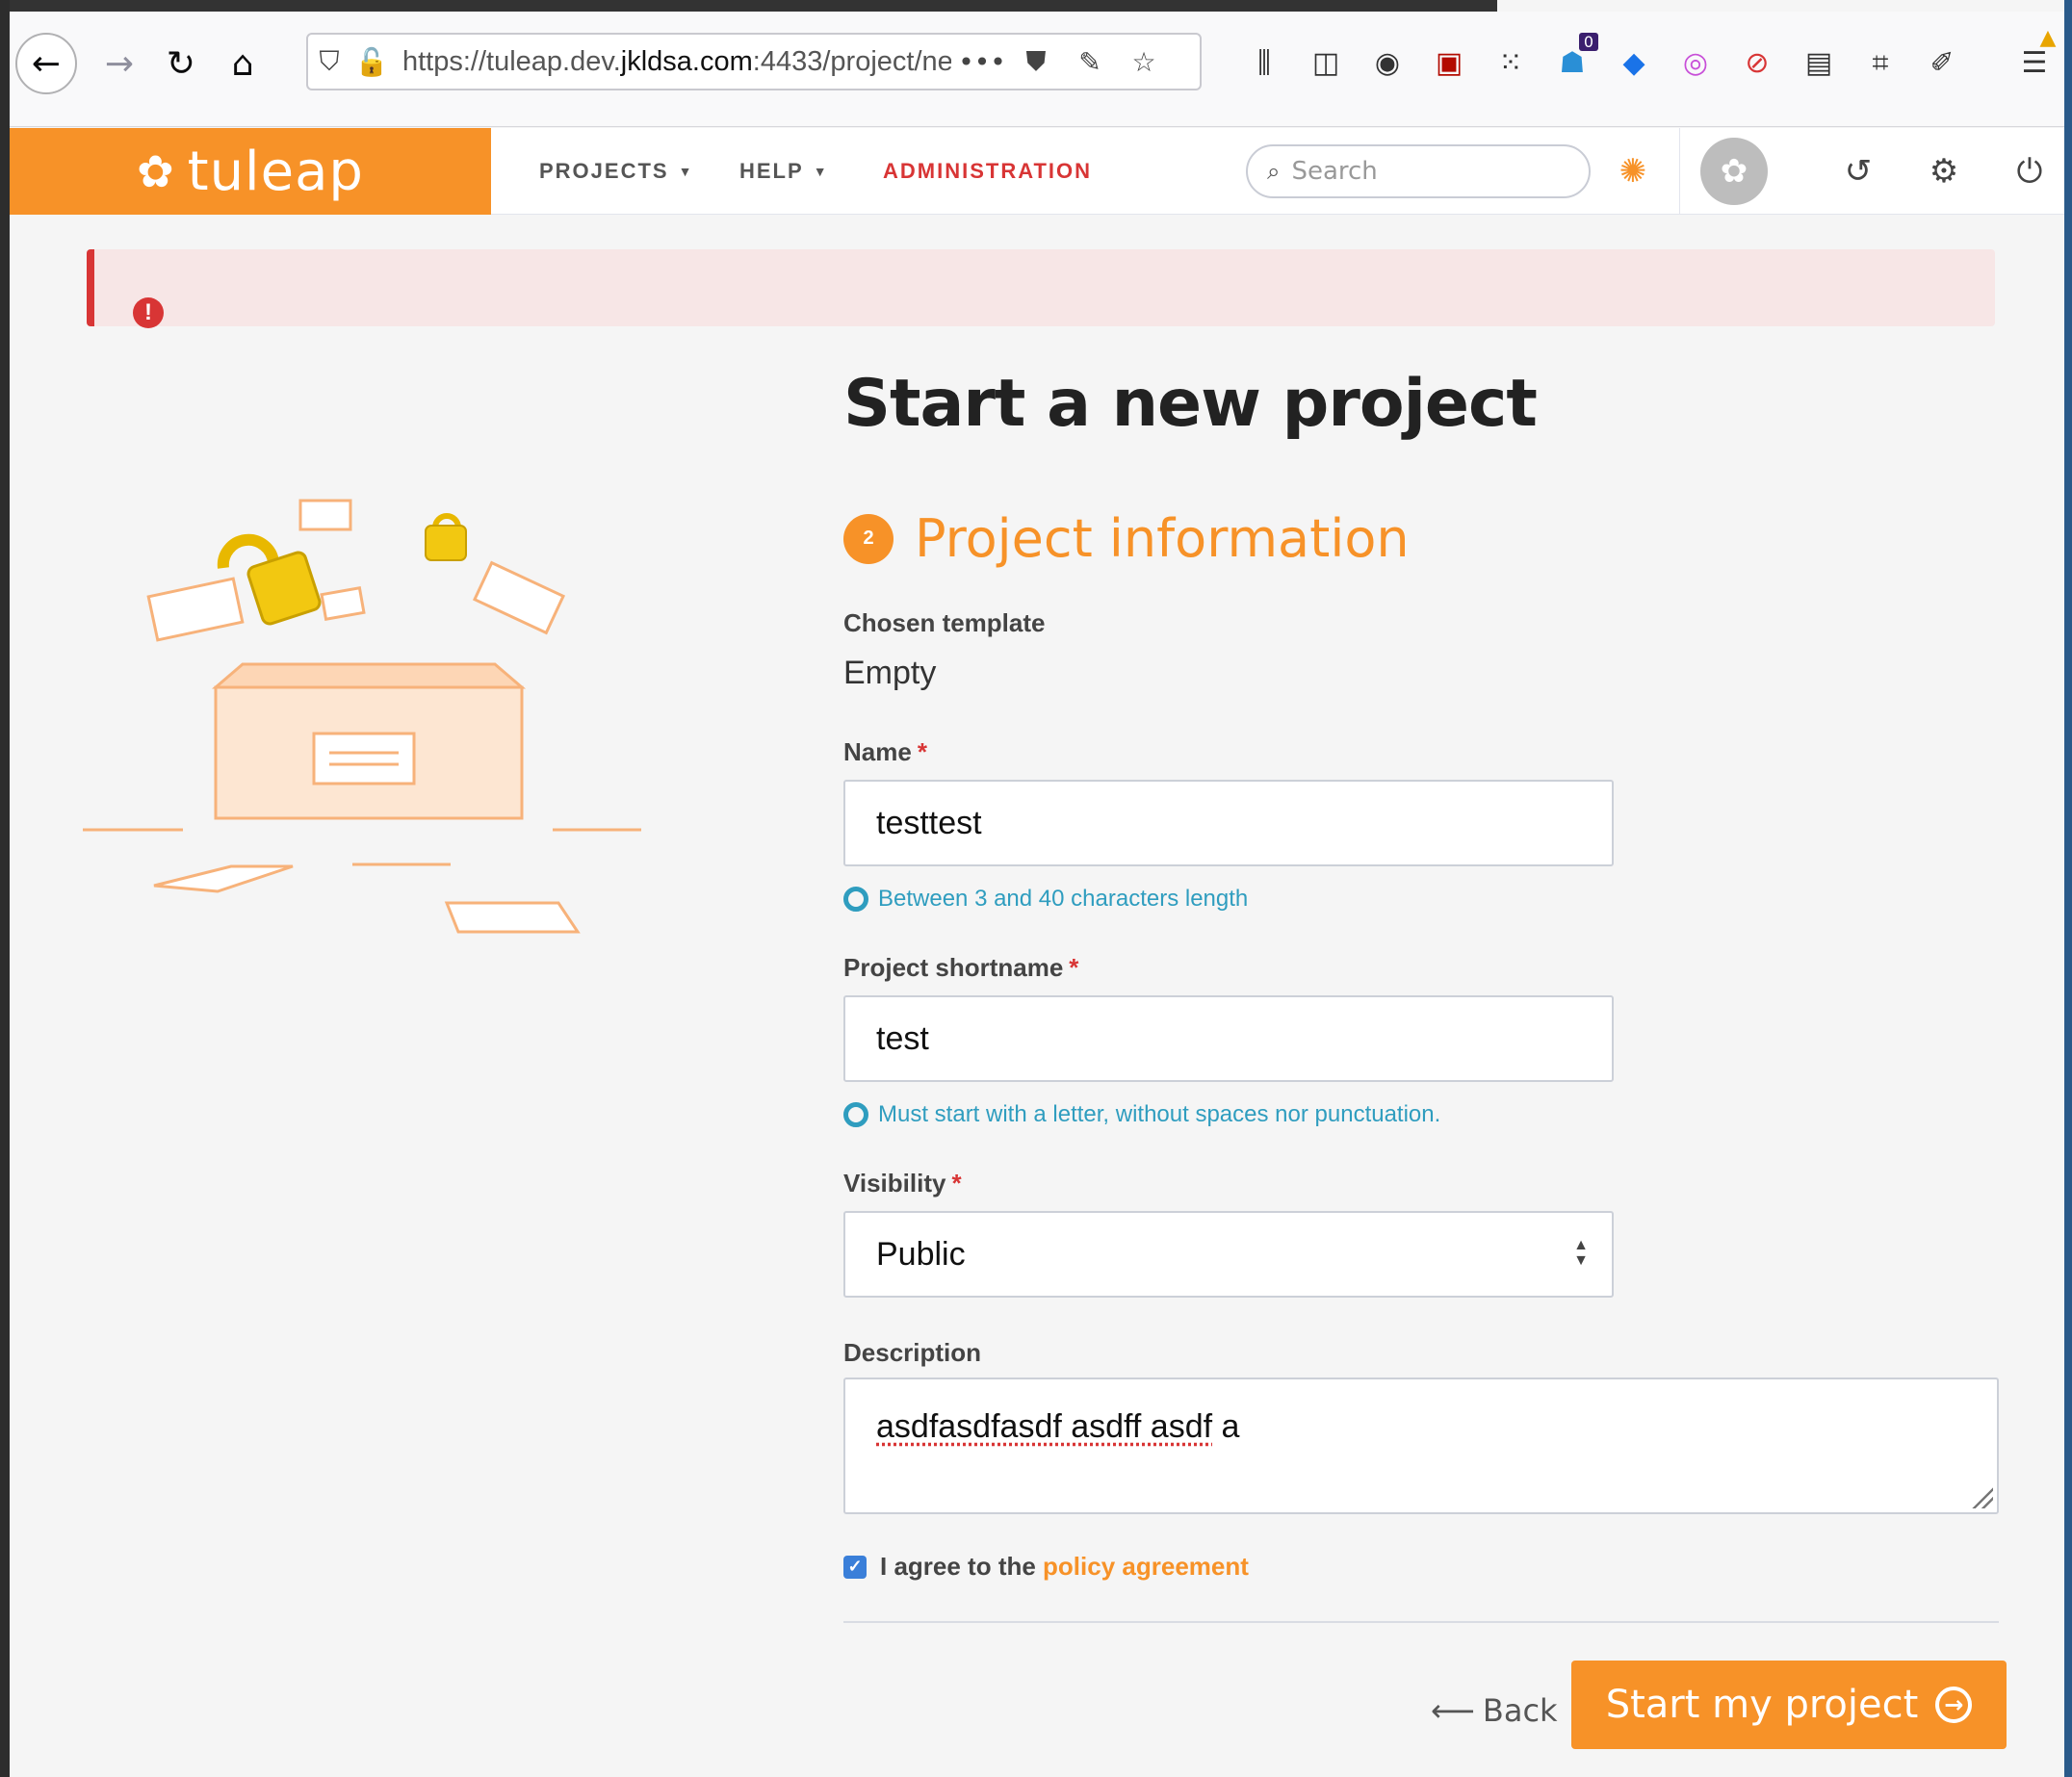  What do you see at coordinates (1633, 171) in the screenshot?
I see `tuleap-switch-icon: ✺` at bounding box center [1633, 171].